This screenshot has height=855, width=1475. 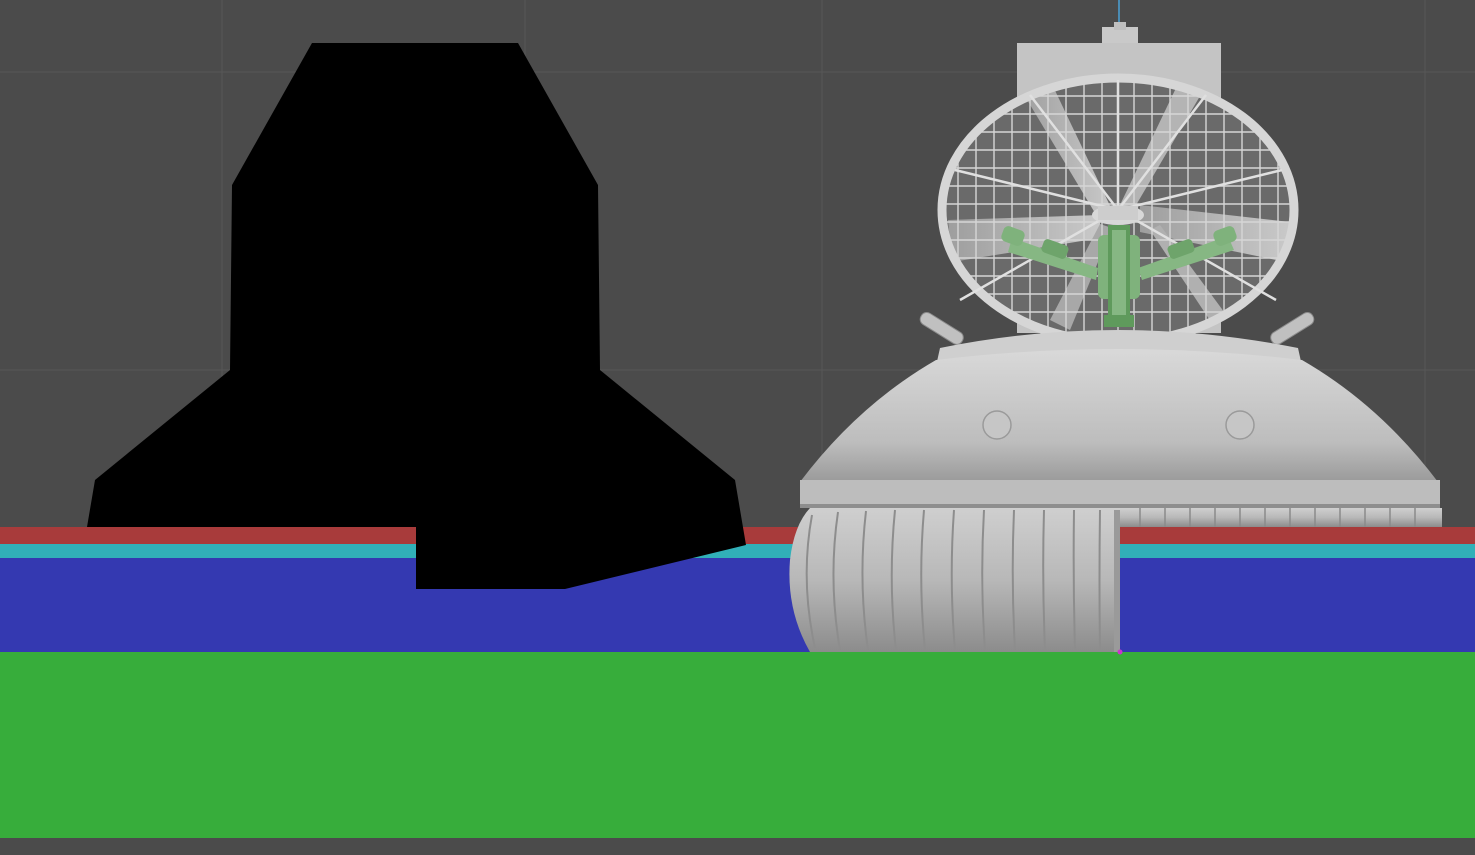 I want to click on band-blue, so click(x=737, y=605).